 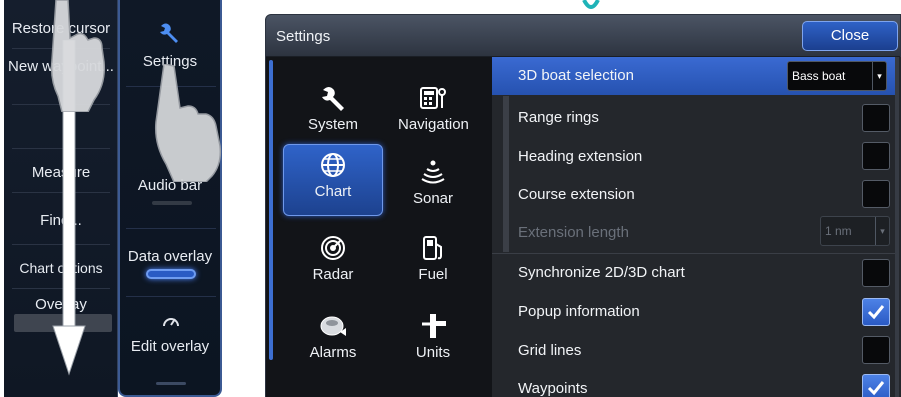 What do you see at coordinates (558, 117) in the screenshot?
I see `option-label: Range rings` at bounding box center [558, 117].